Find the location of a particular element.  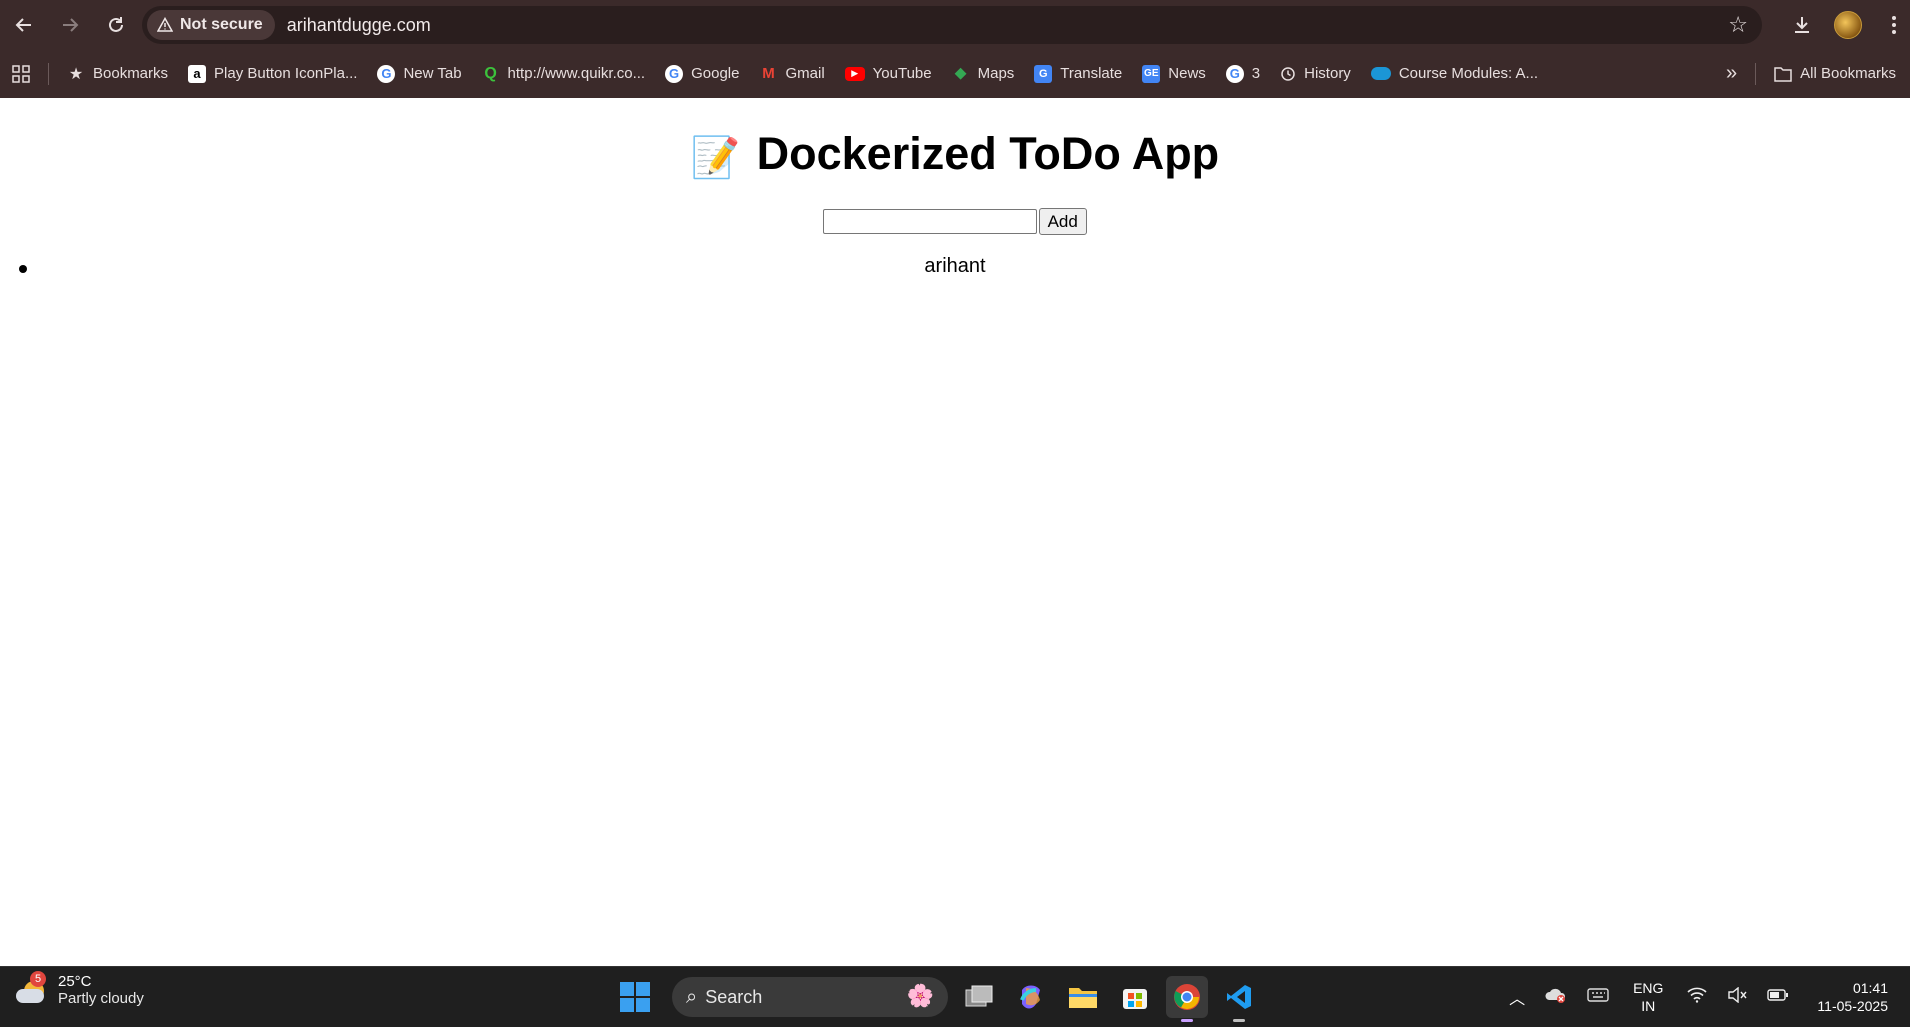

language-indicator: ENG IN is located at coordinates (1648, 997).